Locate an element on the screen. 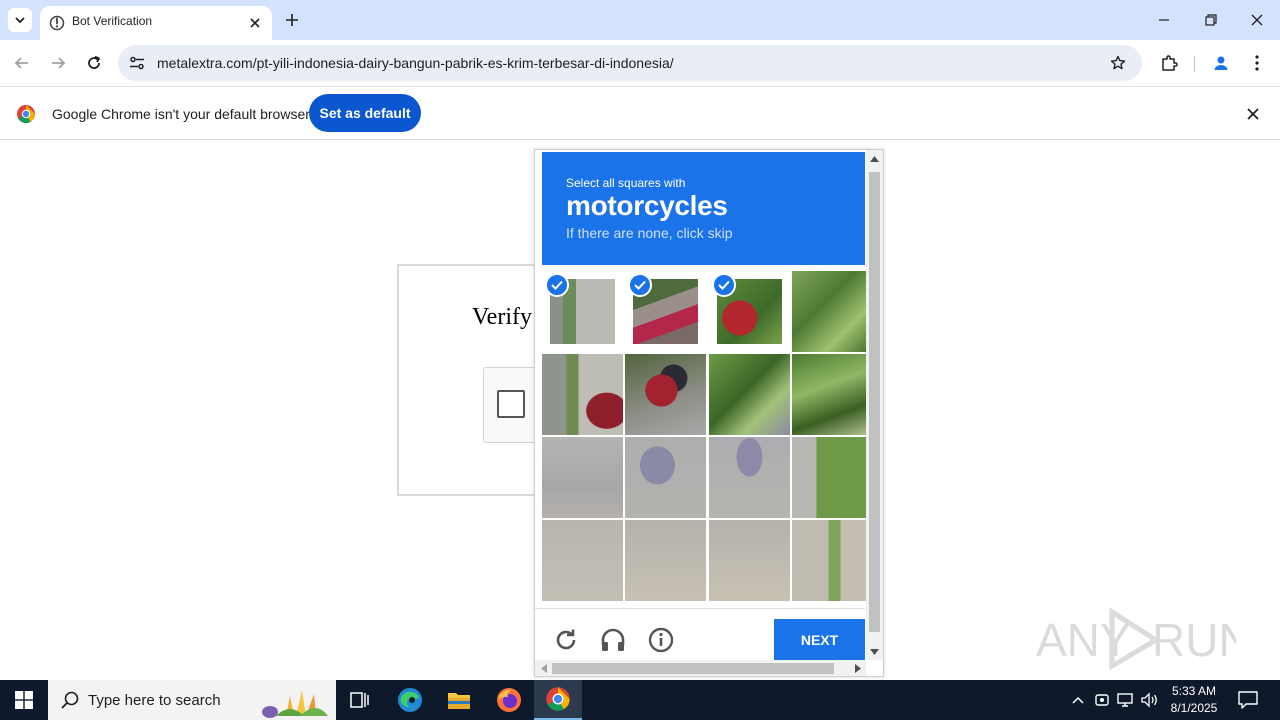 The image size is (1280, 720). chrome-icon is located at coordinates (558, 699).